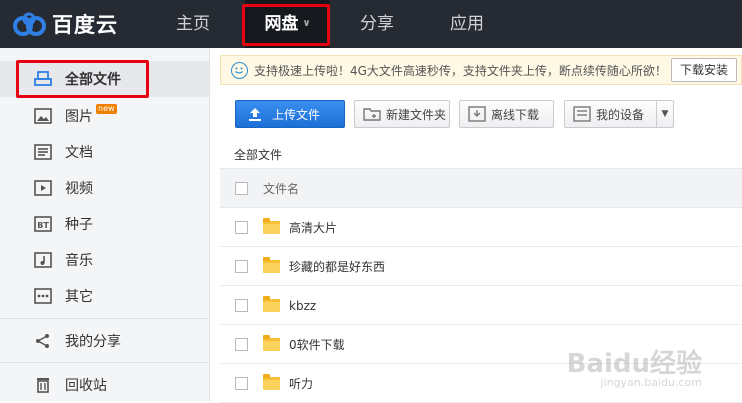 Image resolution: width=742 pixels, height=403 pixels. What do you see at coordinates (313, 227) in the screenshot?
I see `file-name: 高清大片` at bounding box center [313, 227].